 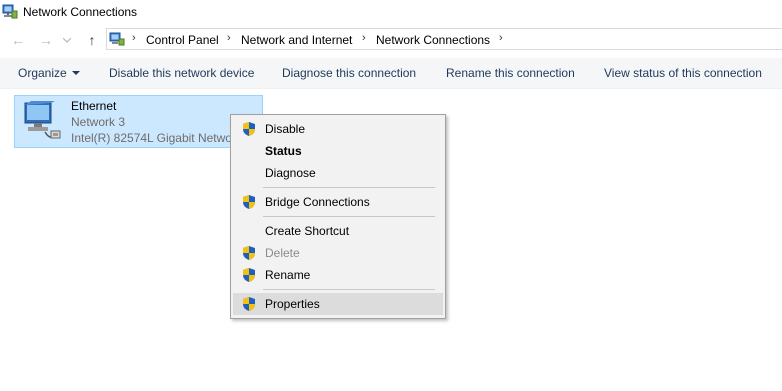 I want to click on breadcrumb-network-connections: Network Connections, so click(x=433, y=40).